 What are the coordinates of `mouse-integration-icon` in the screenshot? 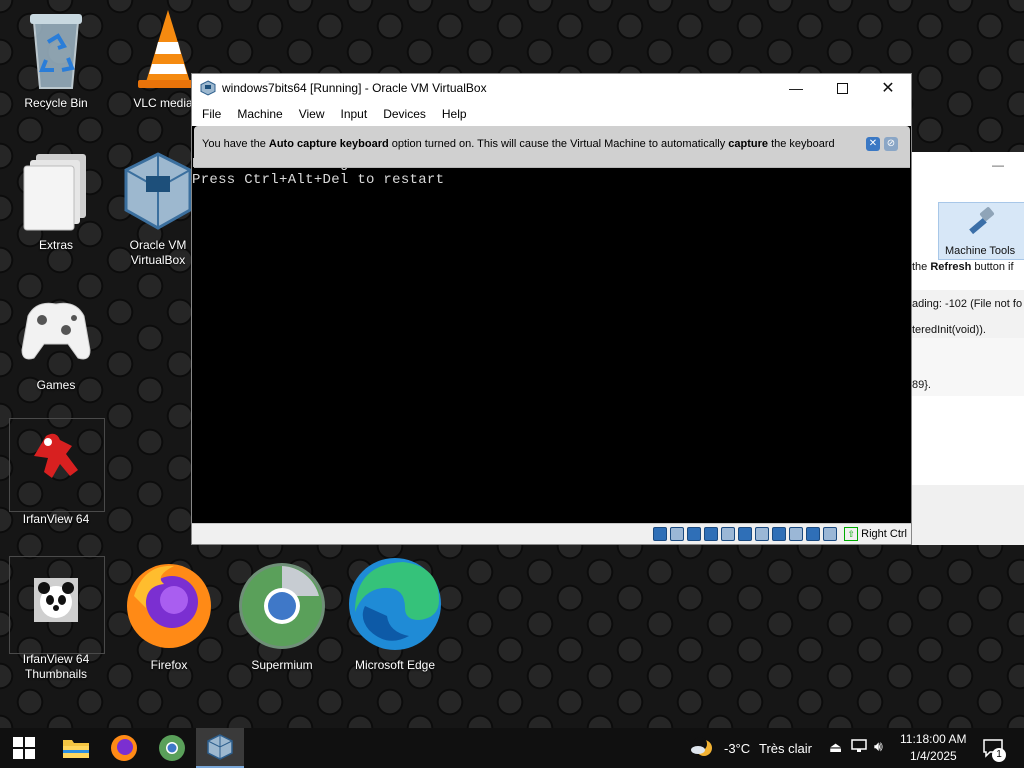 It's located at (813, 534).